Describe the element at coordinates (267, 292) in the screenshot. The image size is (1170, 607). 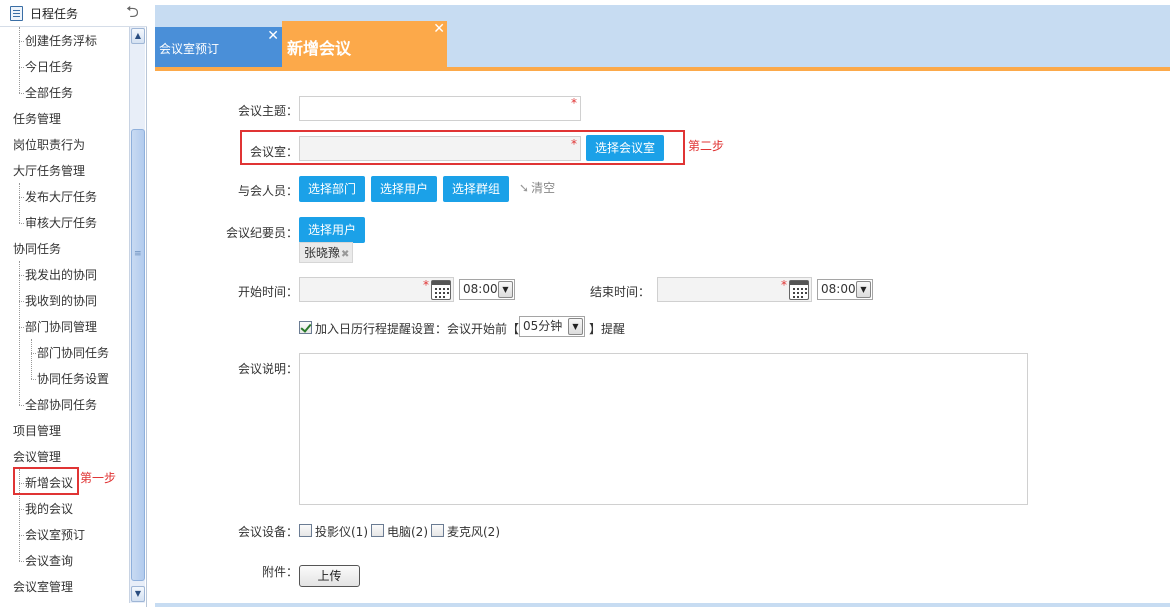
I see `start-time-label: 开始时间：` at that location.